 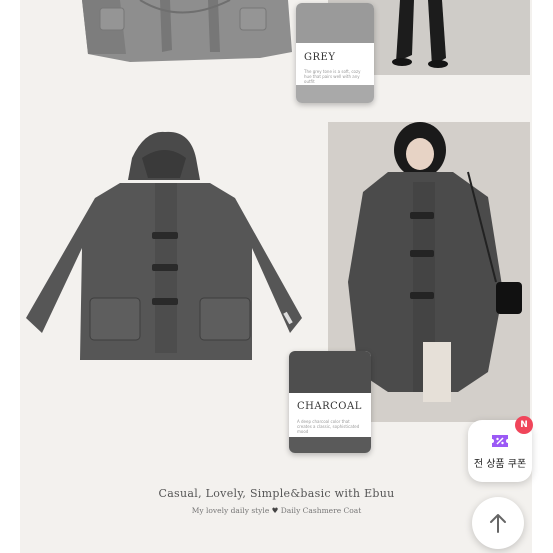 What do you see at coordinates (330, 445) in the screenshot?
I see `charcoal-swatch-footer` at bounding box center [330, 445].